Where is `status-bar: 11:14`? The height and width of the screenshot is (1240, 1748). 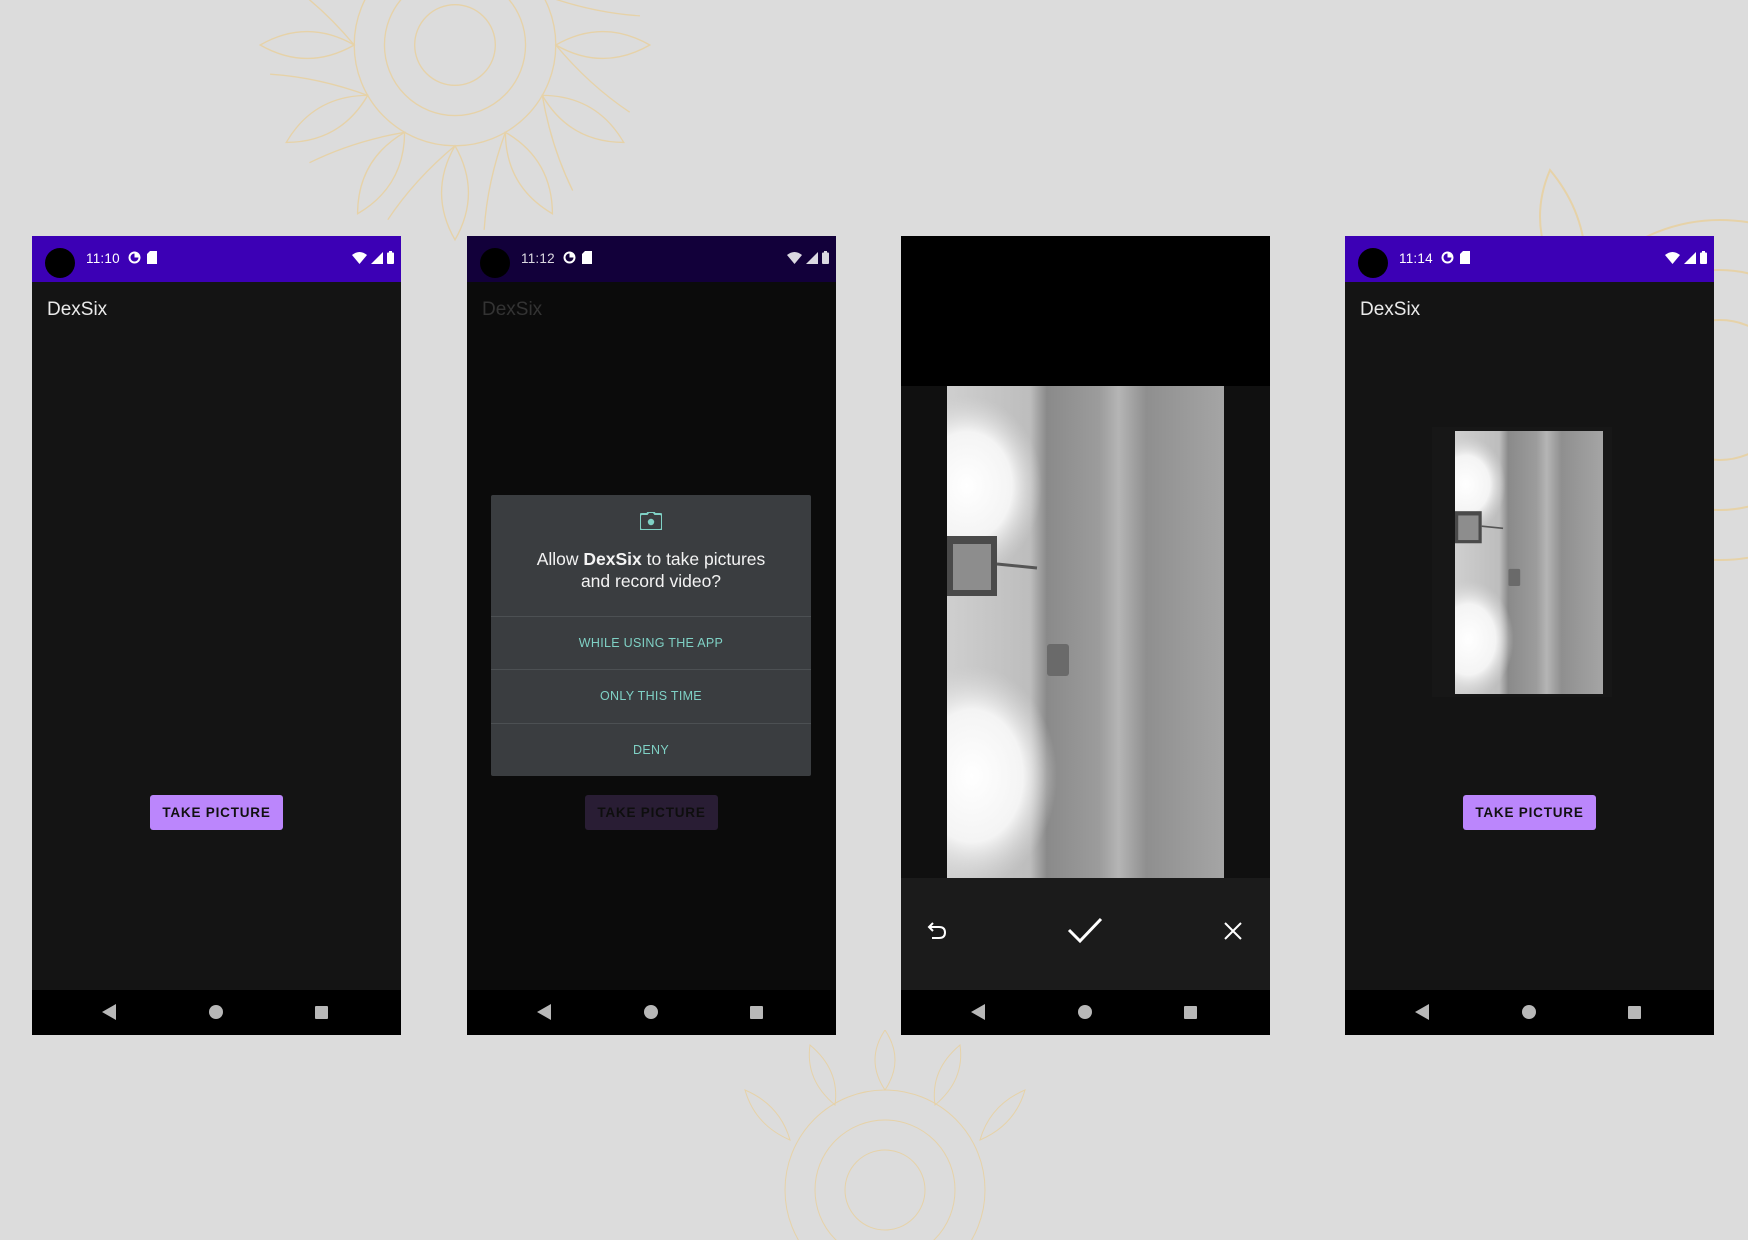
status-bar: 11:14 is located at coordinates (1529, 259).